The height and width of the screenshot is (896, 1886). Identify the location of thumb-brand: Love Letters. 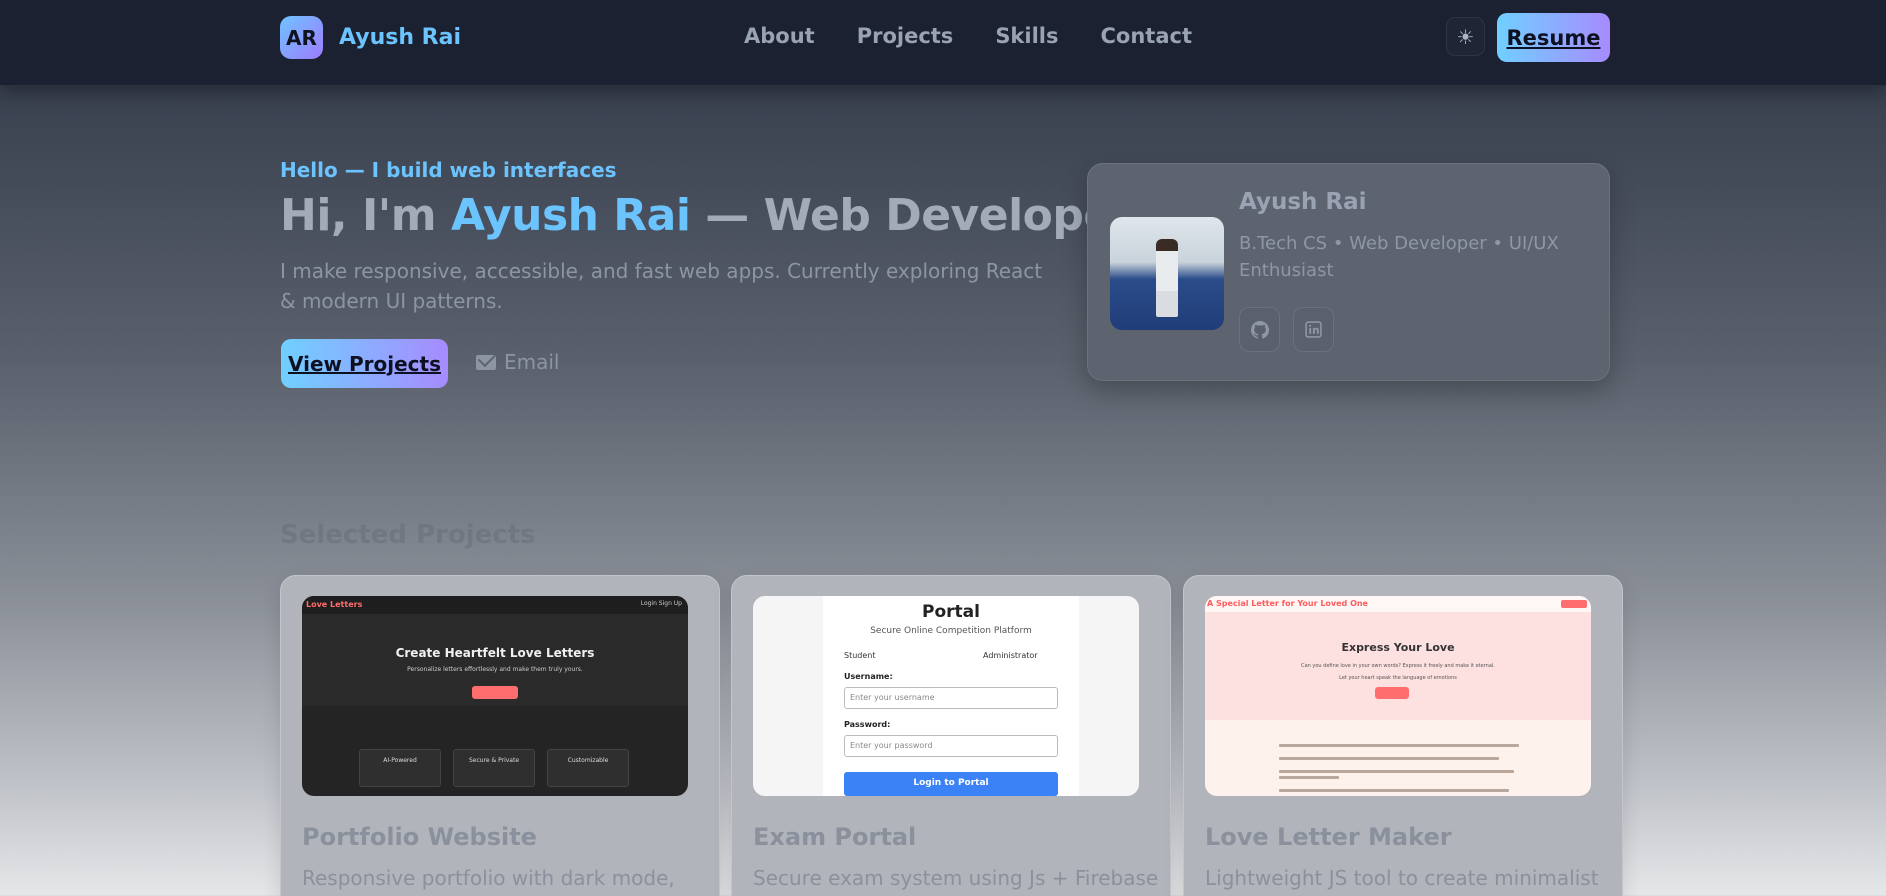
(334, 604).